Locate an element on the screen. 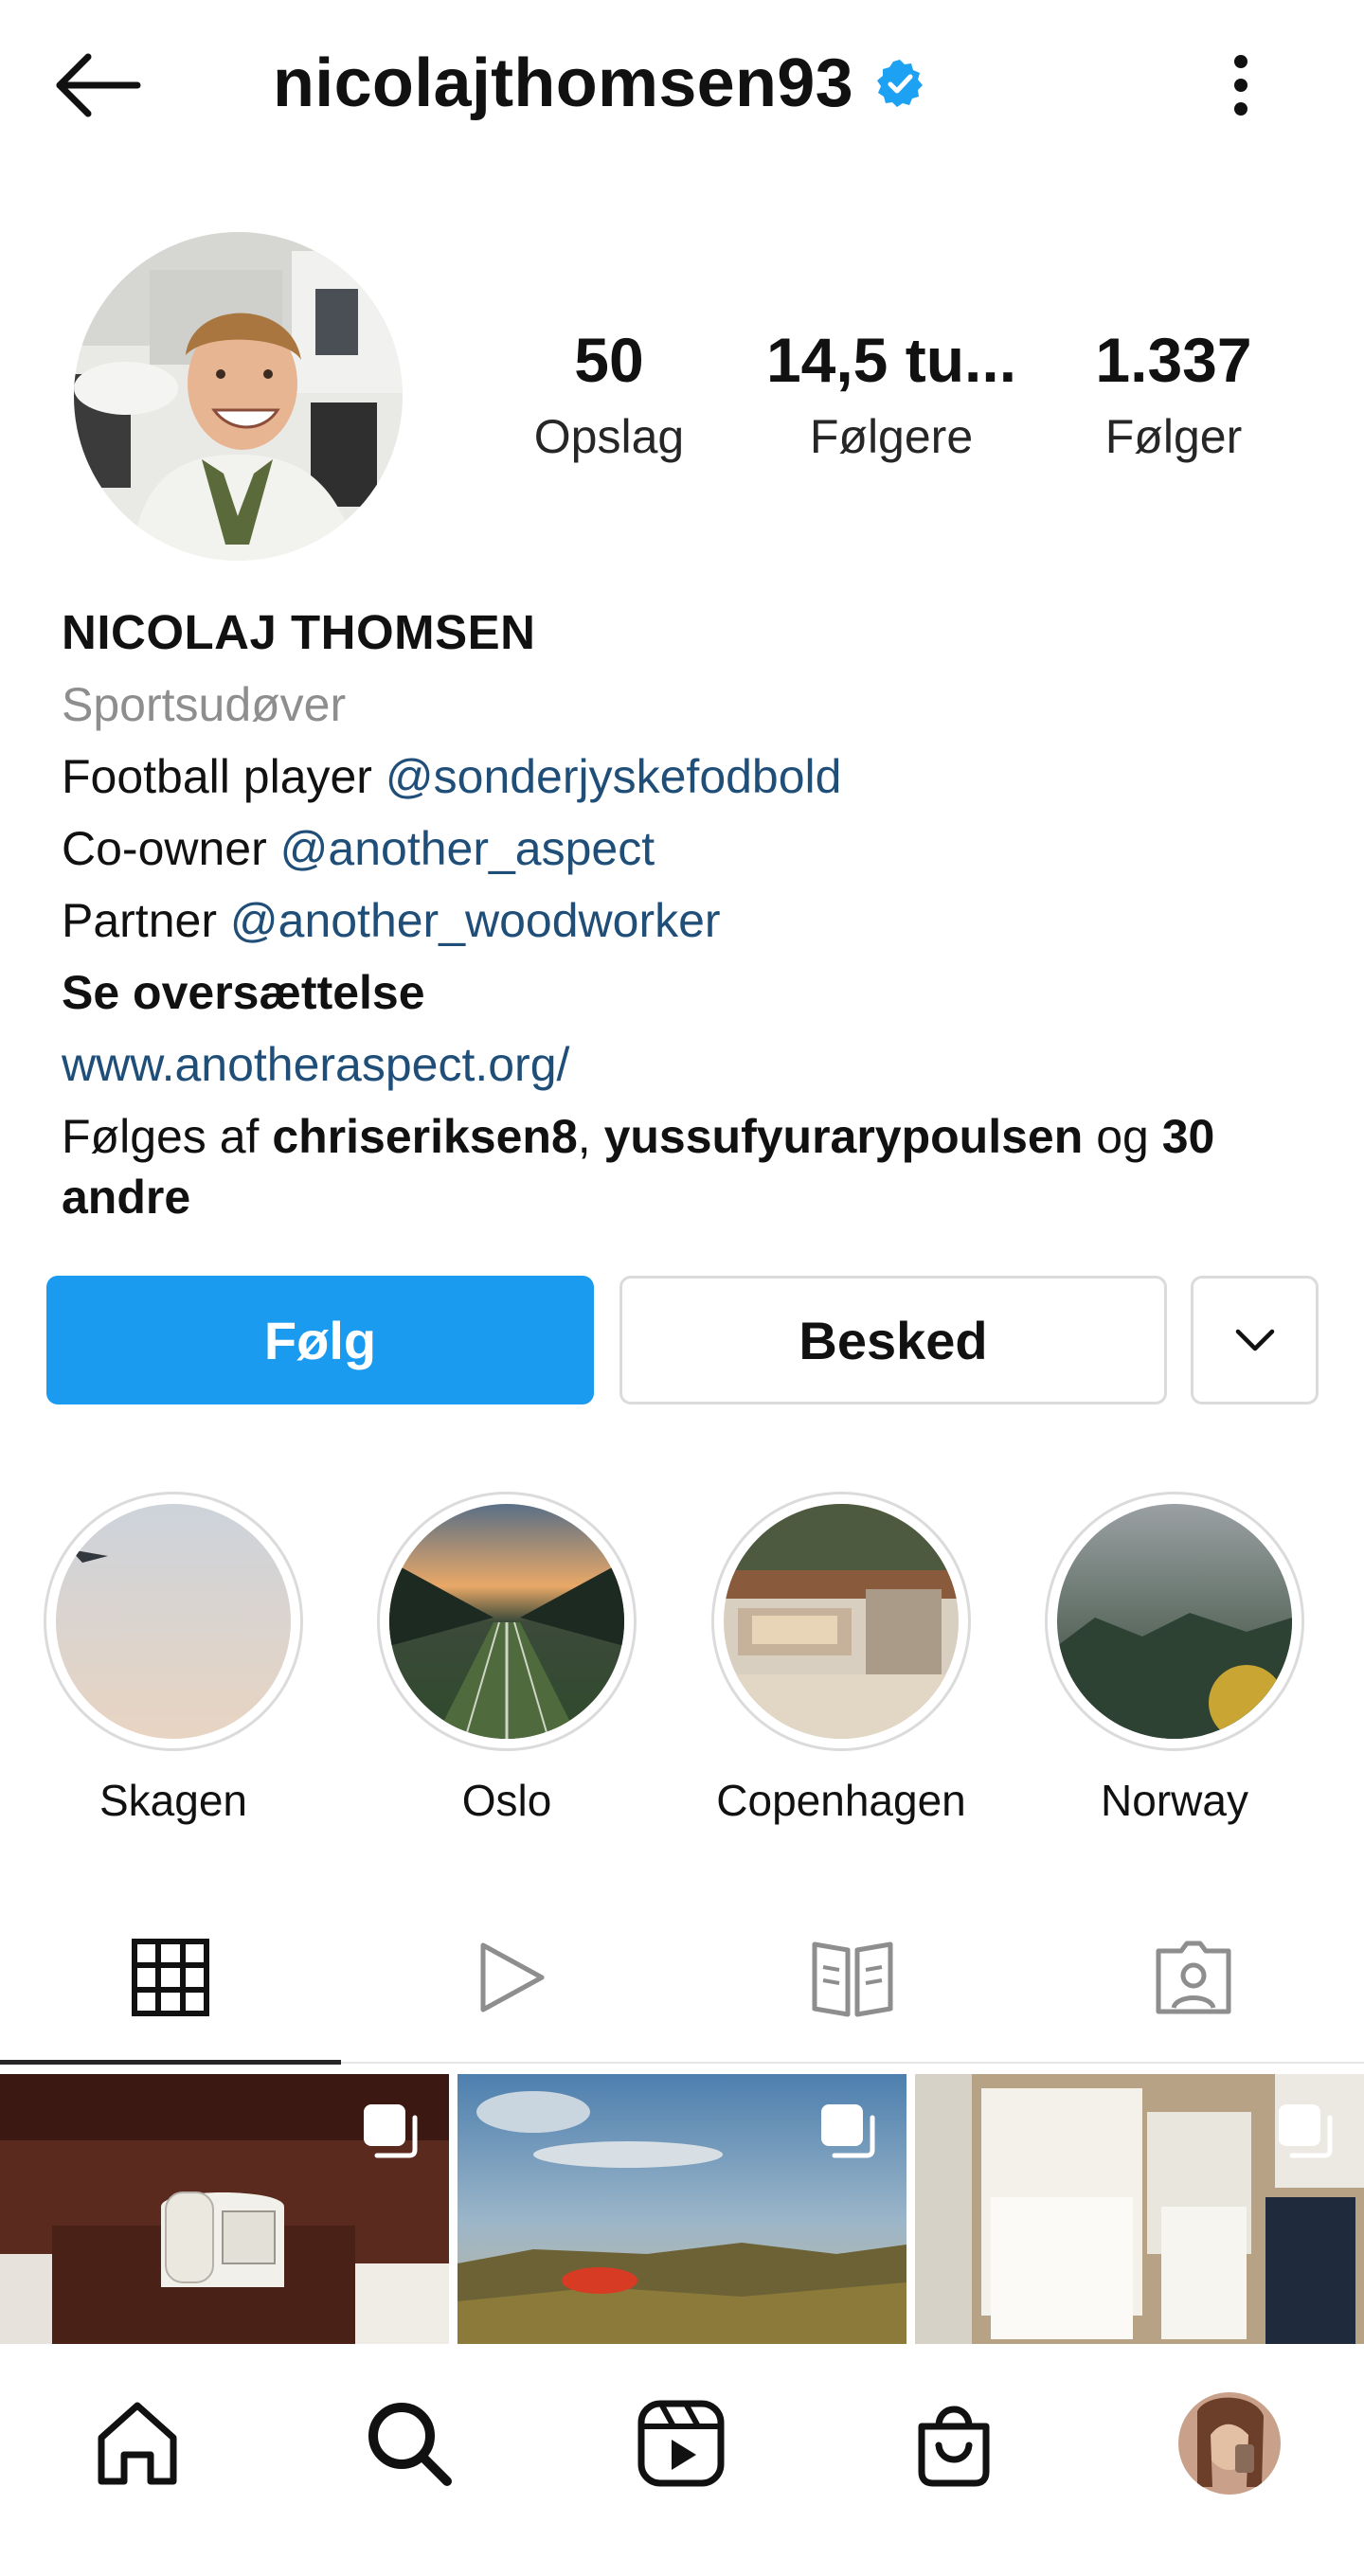  highlight-label: Skagen is located at coordinates (173, 1800).